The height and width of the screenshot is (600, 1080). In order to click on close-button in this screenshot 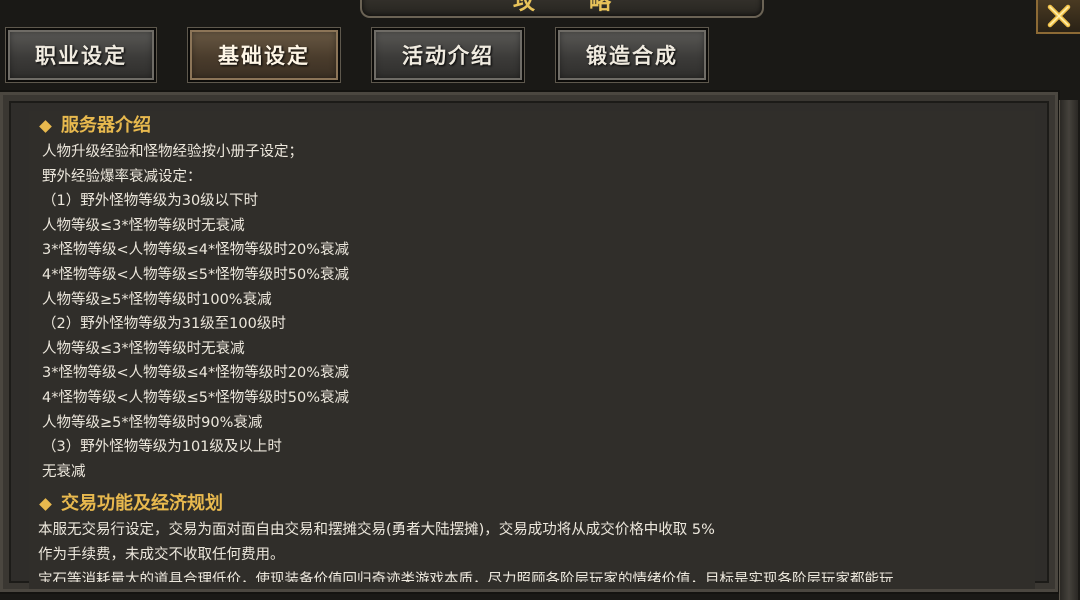, I will do `click(1058, 17)`.